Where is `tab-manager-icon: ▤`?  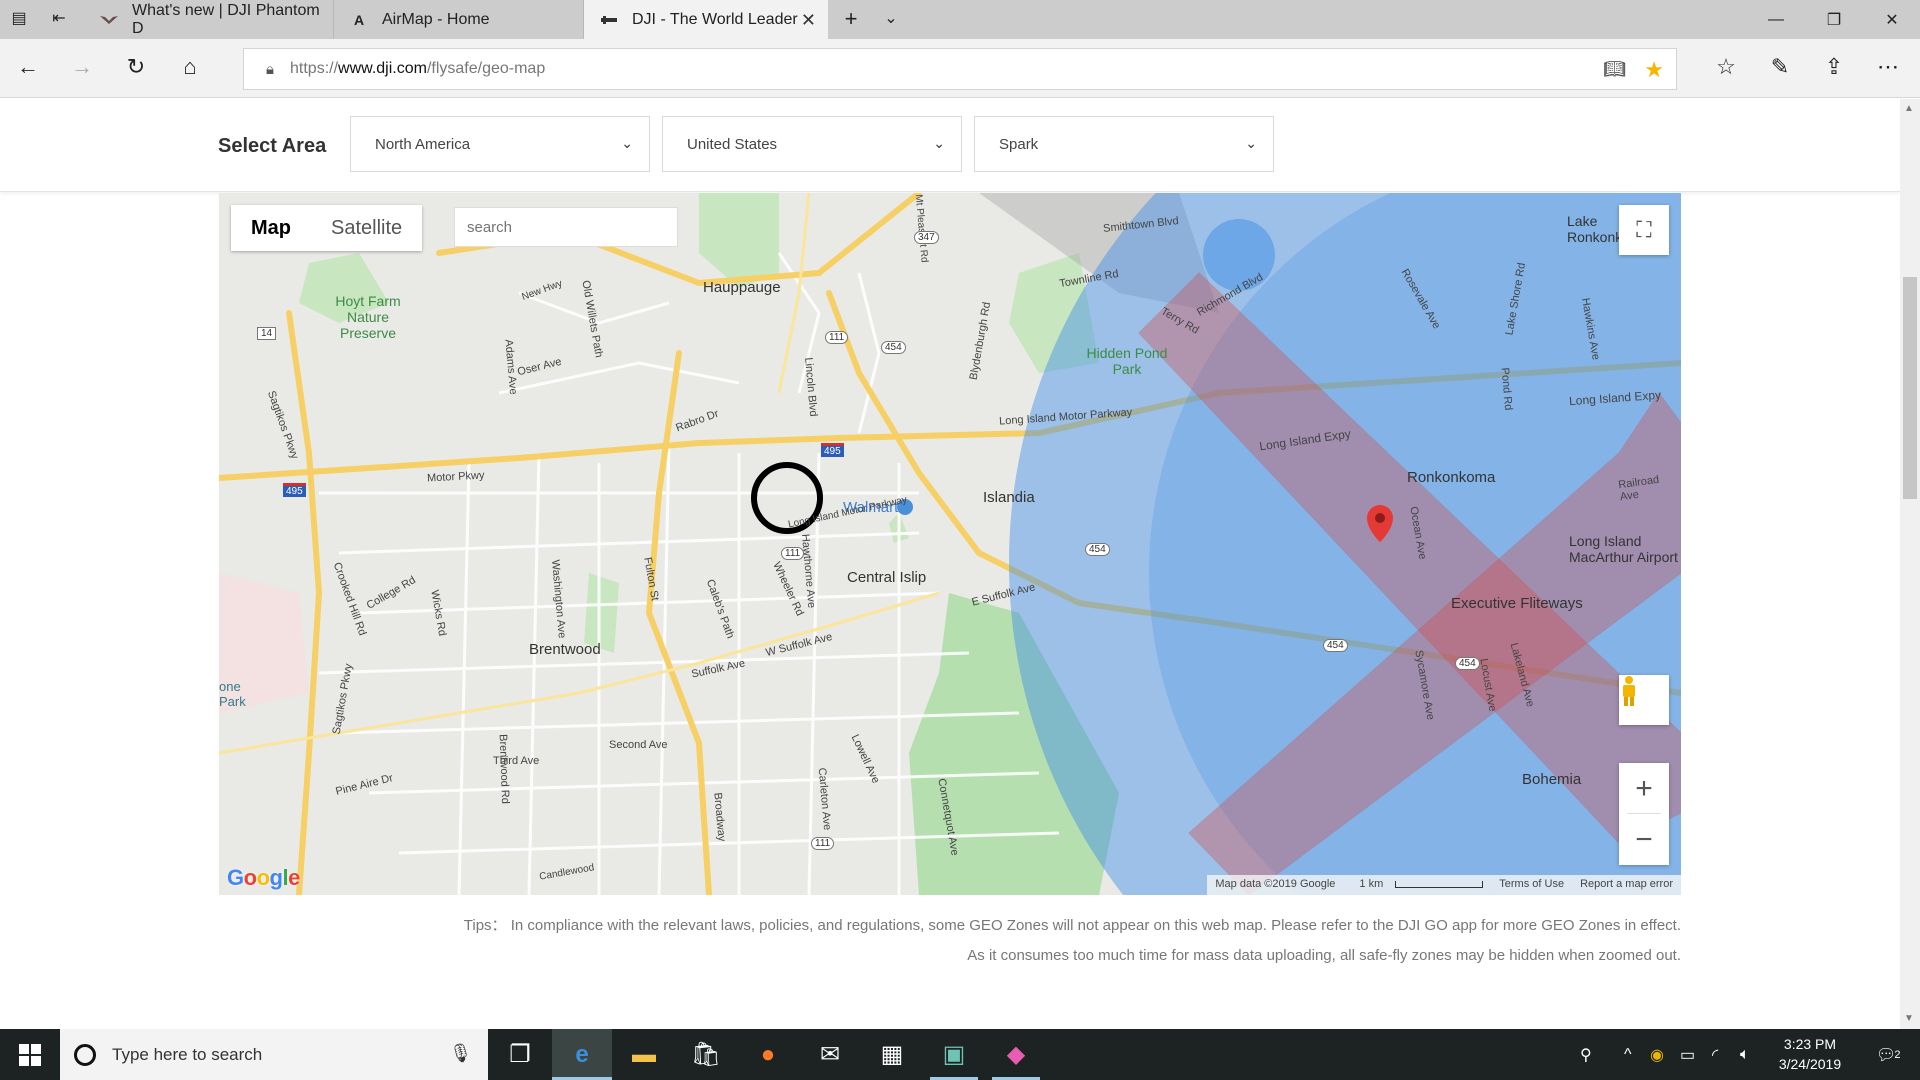
tab-manager-icon: ▤ is located at coordinates (19, 19).